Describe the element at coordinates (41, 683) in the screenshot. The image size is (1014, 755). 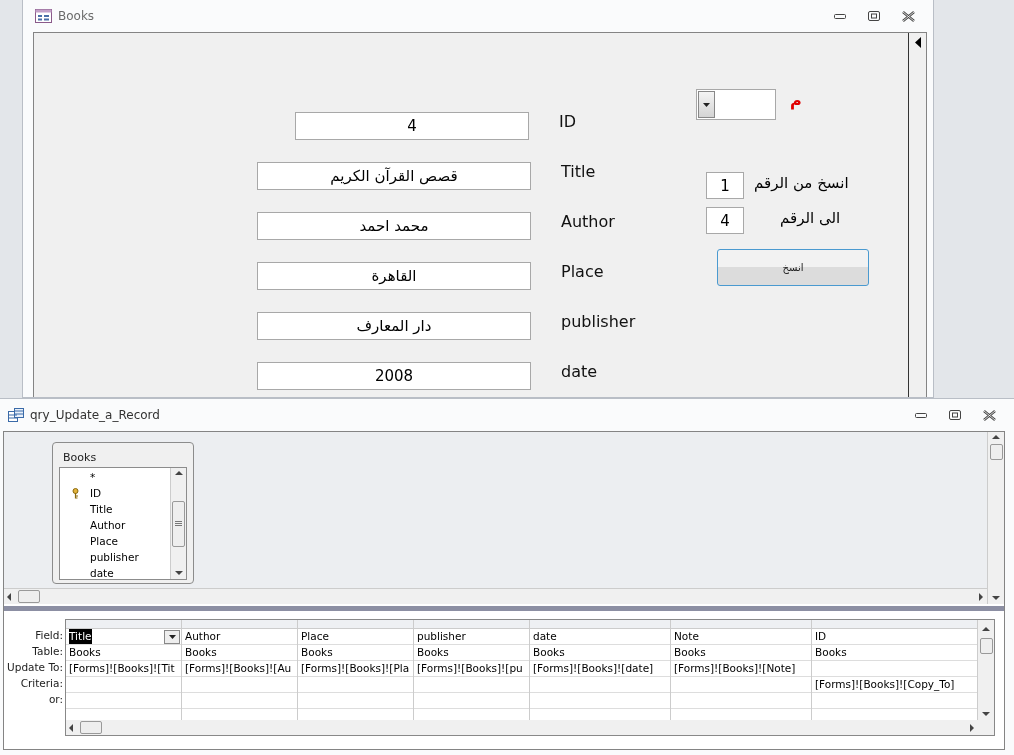
I see `row-label: Criteria:` at that location.